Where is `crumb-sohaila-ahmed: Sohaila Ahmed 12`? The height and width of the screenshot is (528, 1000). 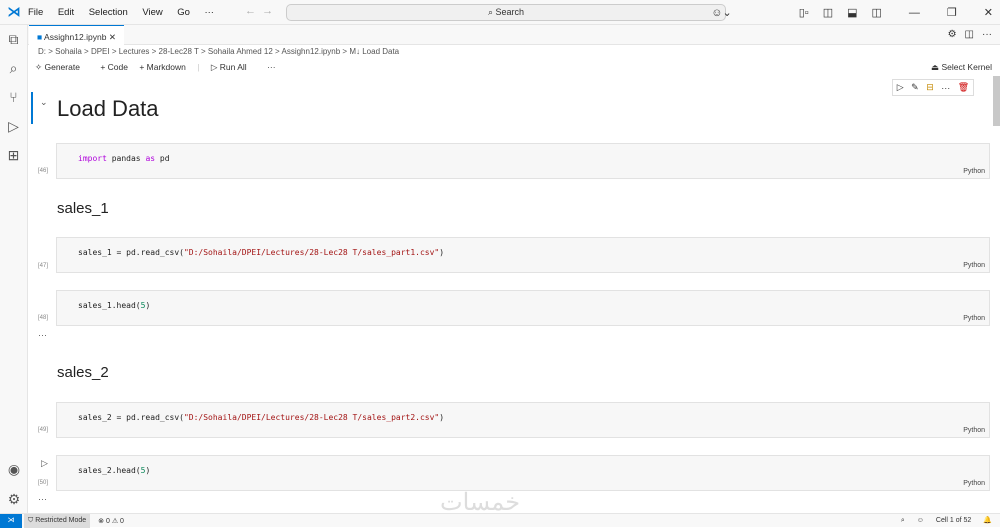 crumb-sohaila-ahmed: Sohaila Ahmed 12 is located at coordinates (240, 51).